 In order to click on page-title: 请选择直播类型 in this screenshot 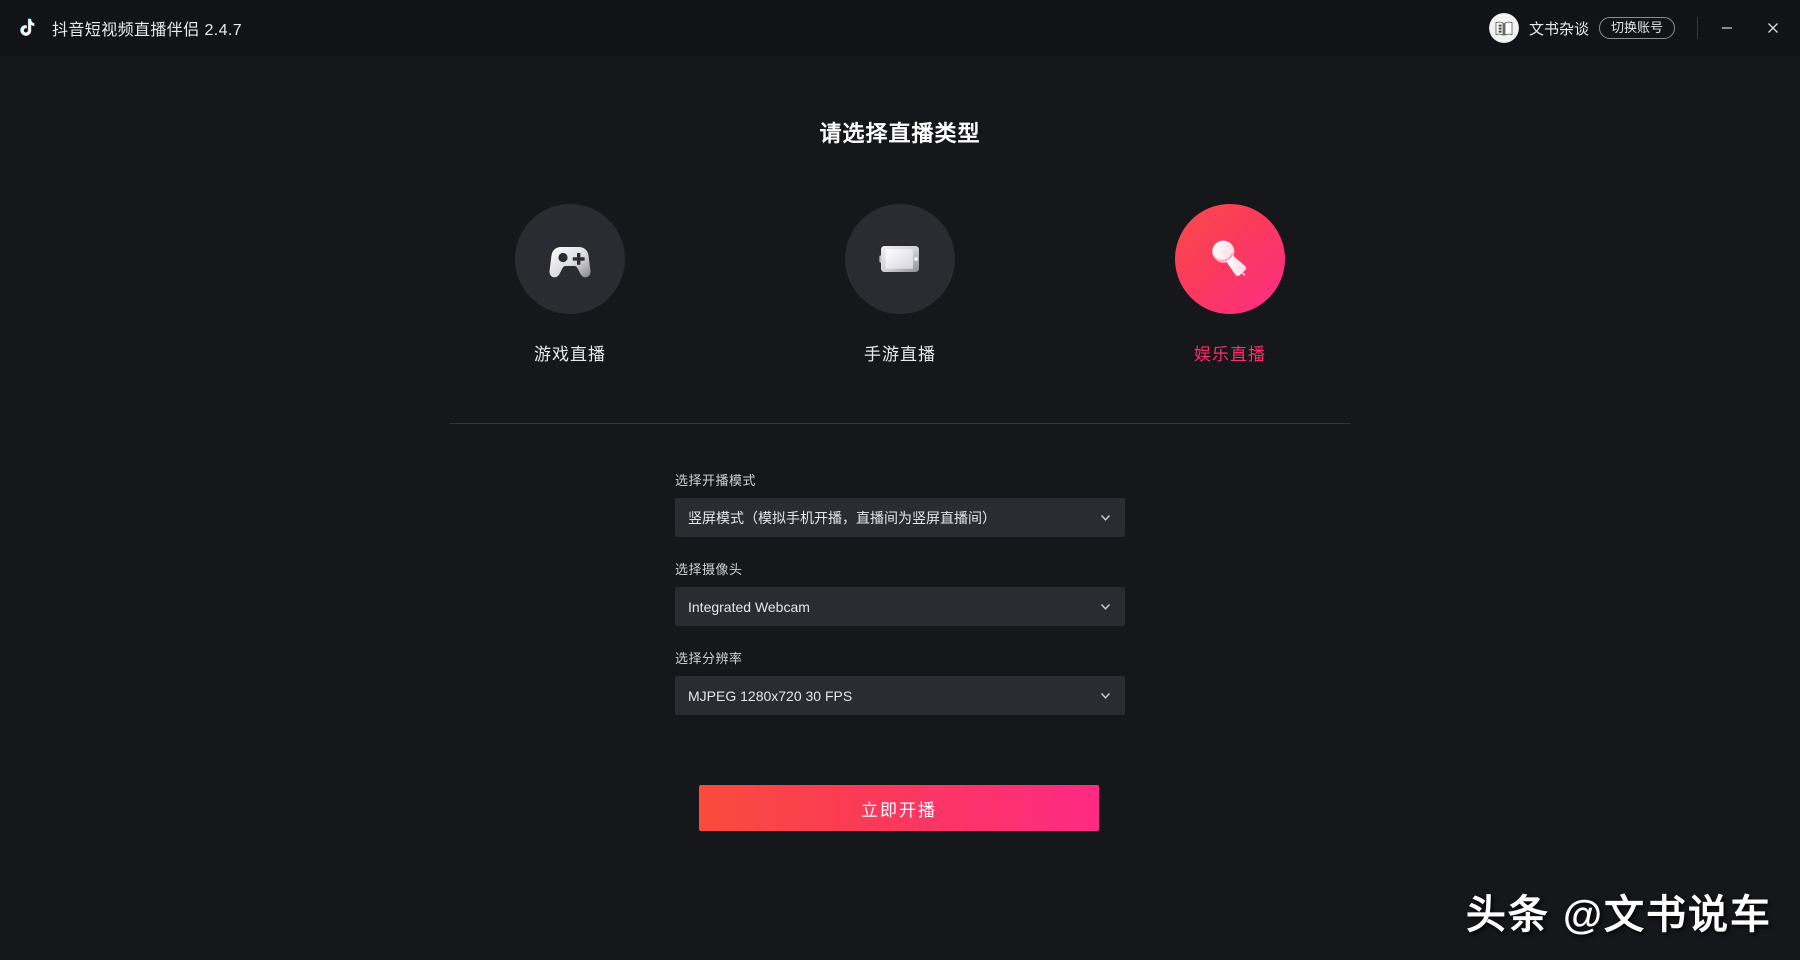, I will do `click(900, 133)`.